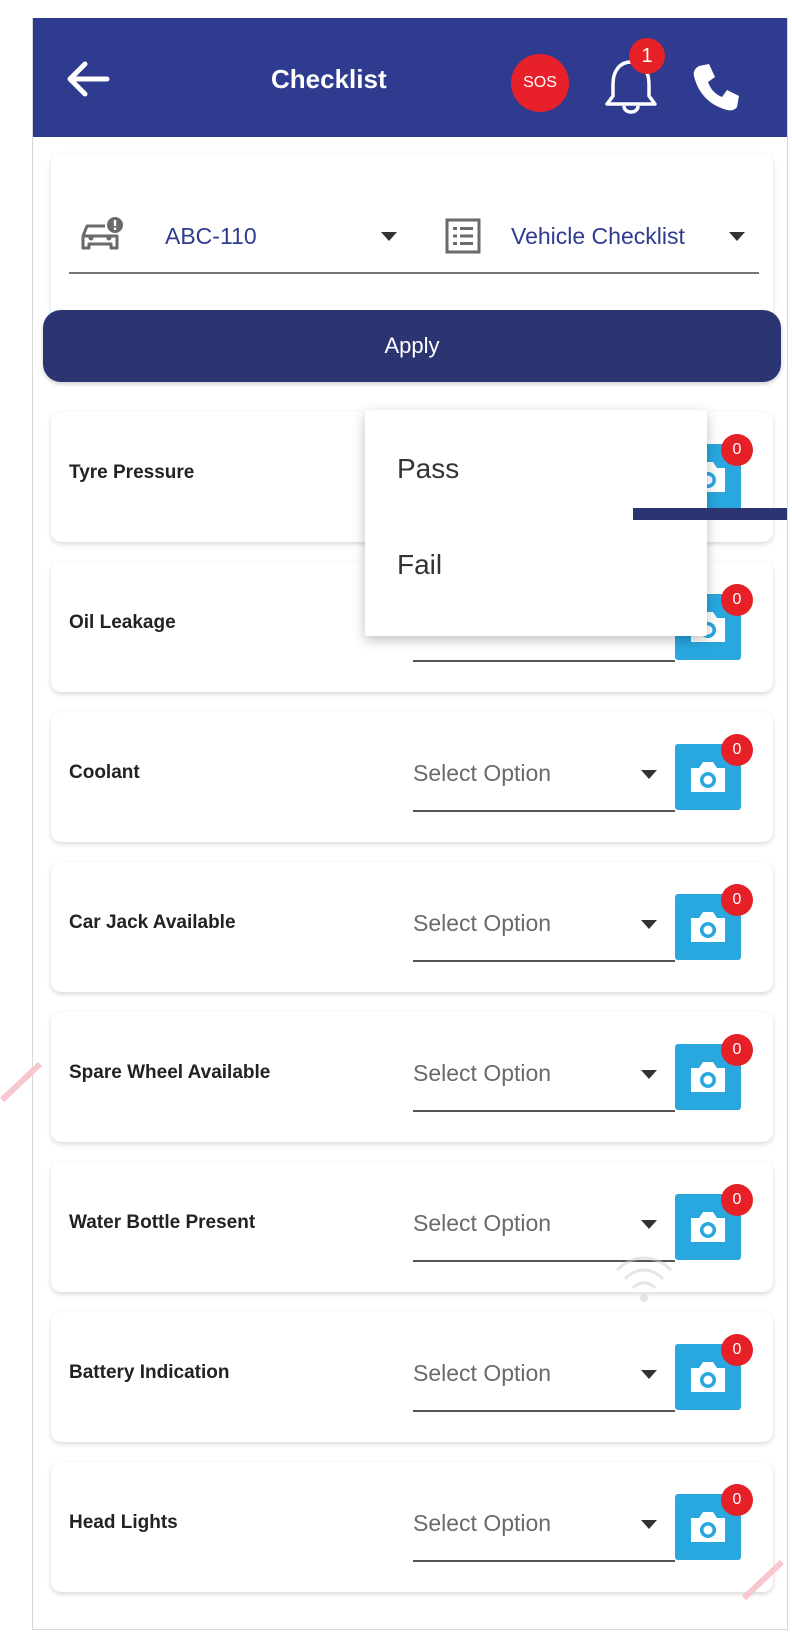  What do you see at coordinates (414, 273) in the screenshot?
I see `filter-divider` at bounding box center [414, 273].